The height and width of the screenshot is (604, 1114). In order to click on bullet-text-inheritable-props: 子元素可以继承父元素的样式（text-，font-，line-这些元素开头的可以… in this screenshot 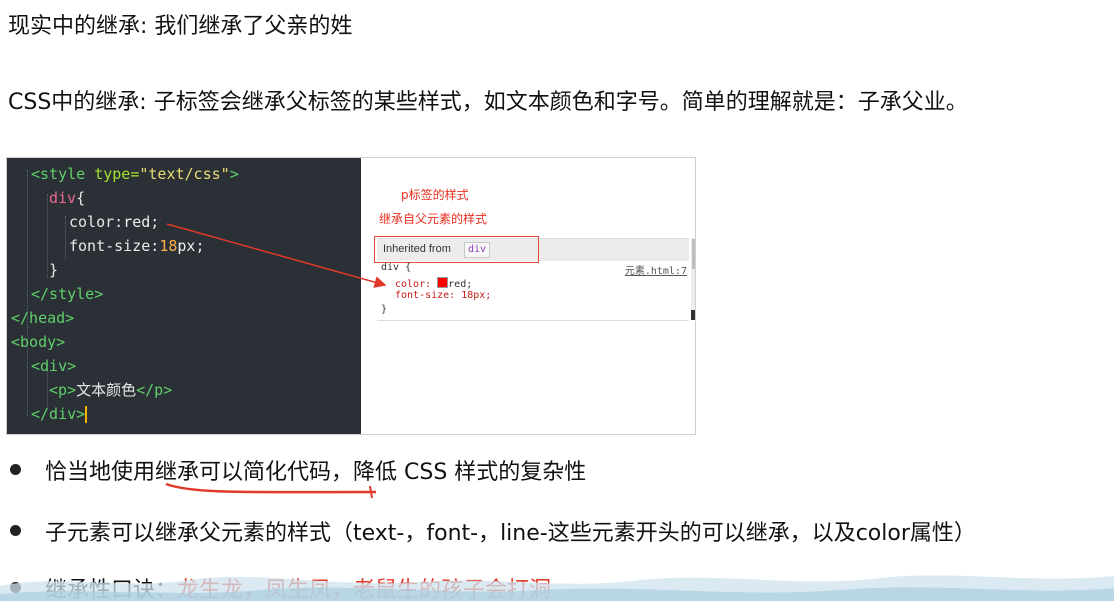, I will do `click(510, 533)`.